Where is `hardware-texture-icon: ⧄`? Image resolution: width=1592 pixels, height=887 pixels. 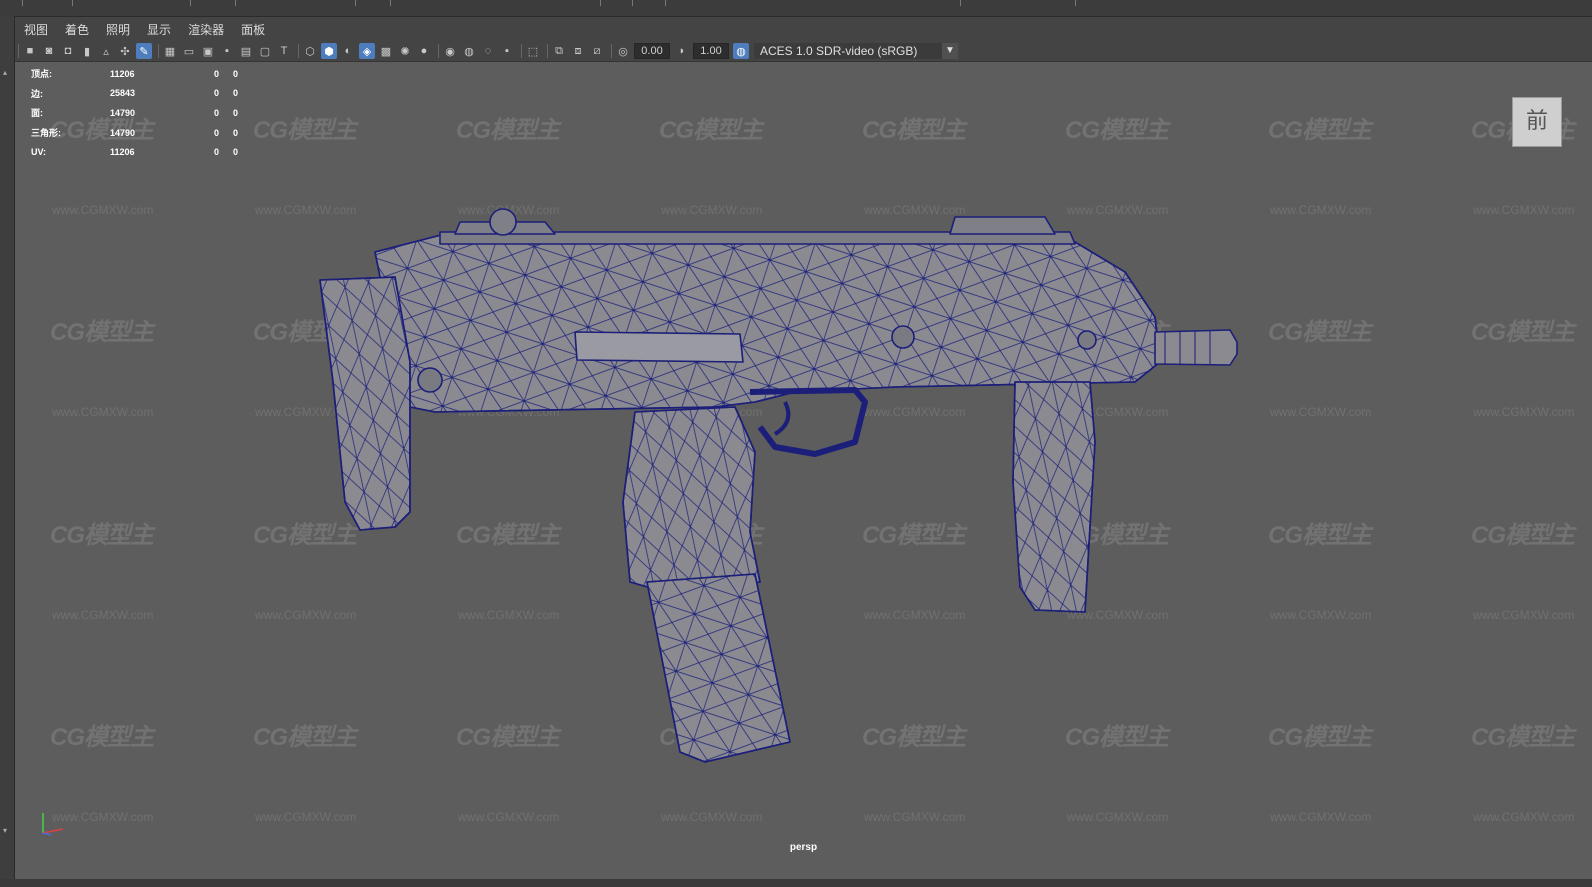
hardware-texture-icon: ⧄ is located at coordinates (597, 51).